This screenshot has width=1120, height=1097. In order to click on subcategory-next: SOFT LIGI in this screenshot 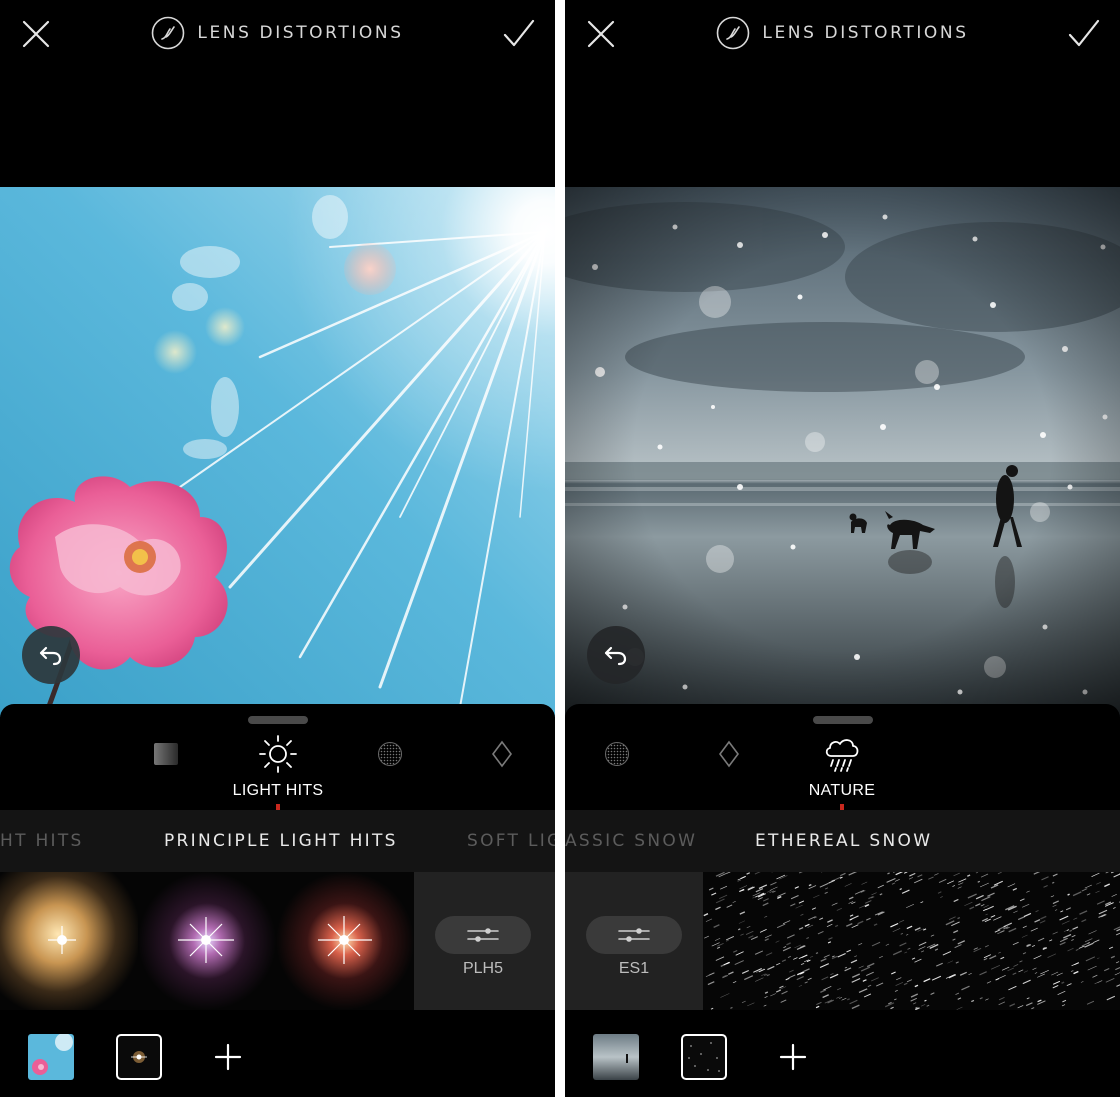, I will do `click(511, 841)`.